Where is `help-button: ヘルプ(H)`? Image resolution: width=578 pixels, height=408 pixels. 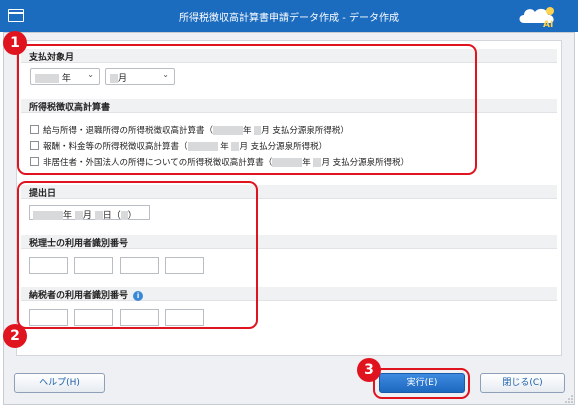 help-button: ヘルプ(H) is located at coordinates (59, 383).